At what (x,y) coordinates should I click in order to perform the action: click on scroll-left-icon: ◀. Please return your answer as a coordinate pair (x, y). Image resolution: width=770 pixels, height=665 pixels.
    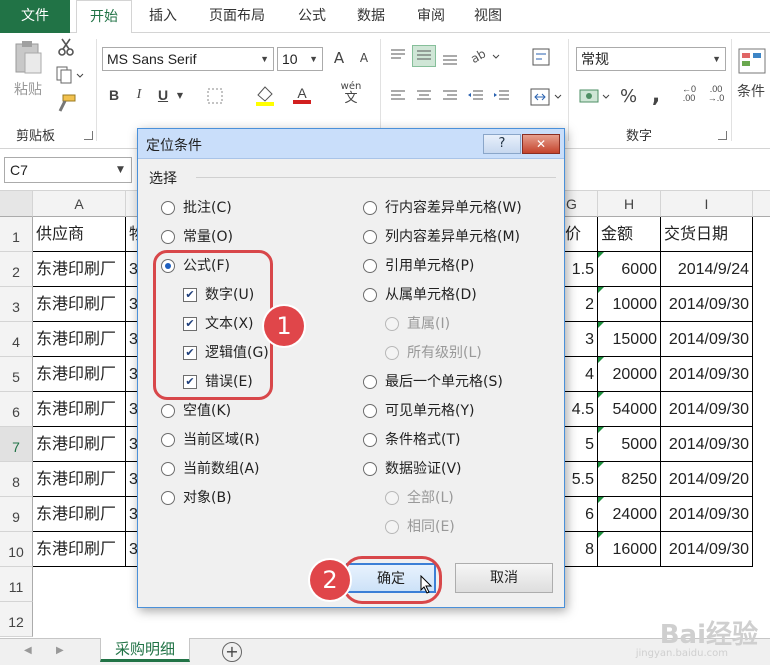
    Looking at the image, I should click on (28, 650).